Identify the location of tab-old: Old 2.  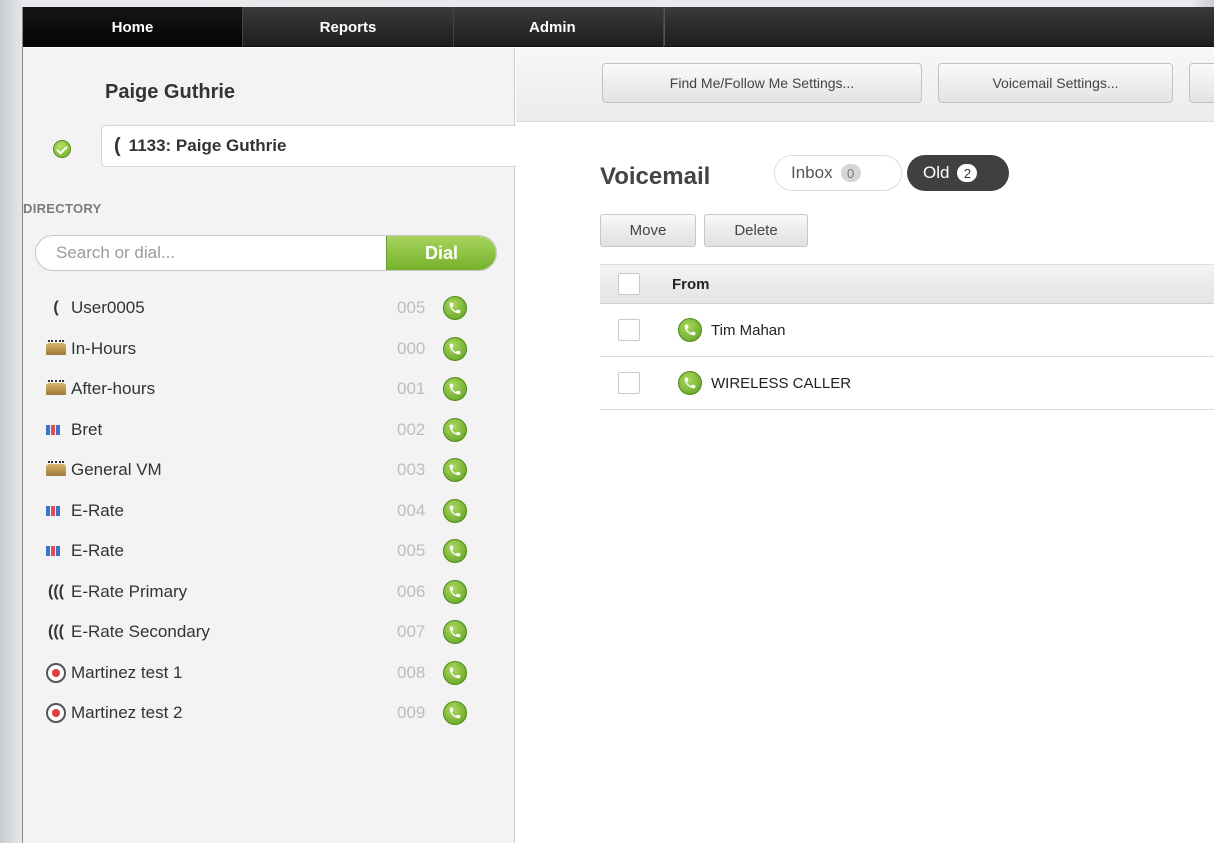
(958, 173).